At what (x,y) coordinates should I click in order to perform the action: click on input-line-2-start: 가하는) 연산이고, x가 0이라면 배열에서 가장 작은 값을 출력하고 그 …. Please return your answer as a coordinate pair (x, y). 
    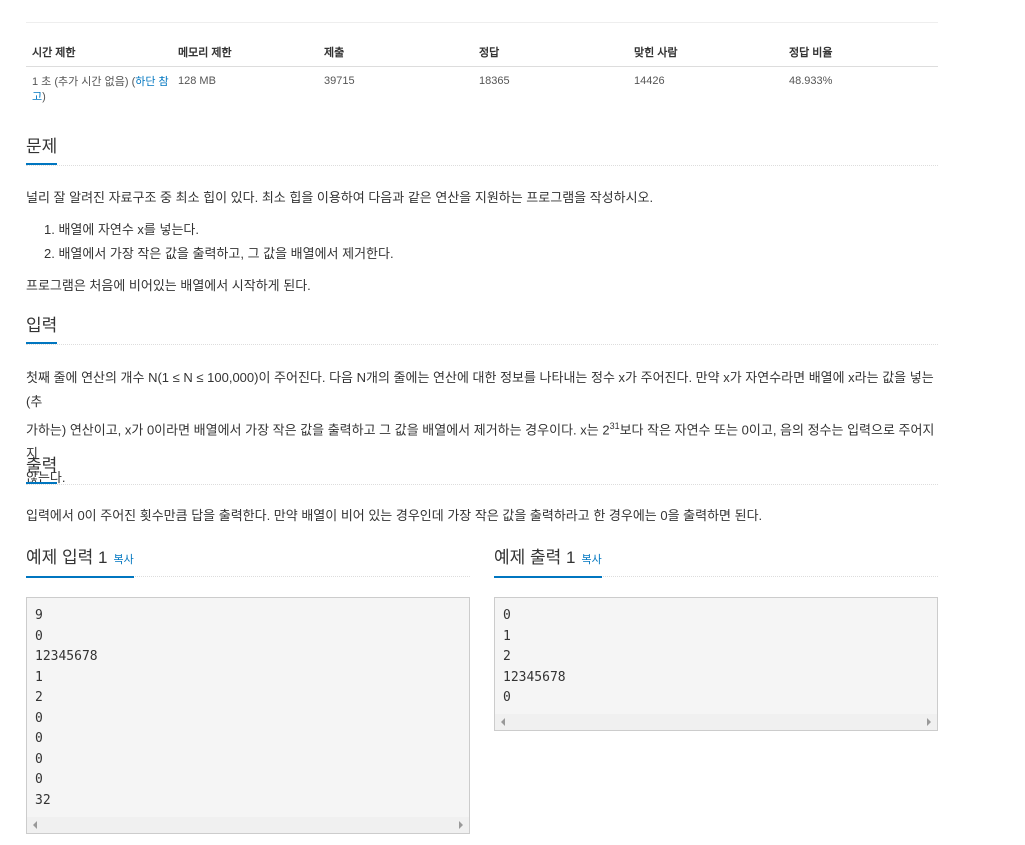
    Looking at the image, I should click on (318, 430).